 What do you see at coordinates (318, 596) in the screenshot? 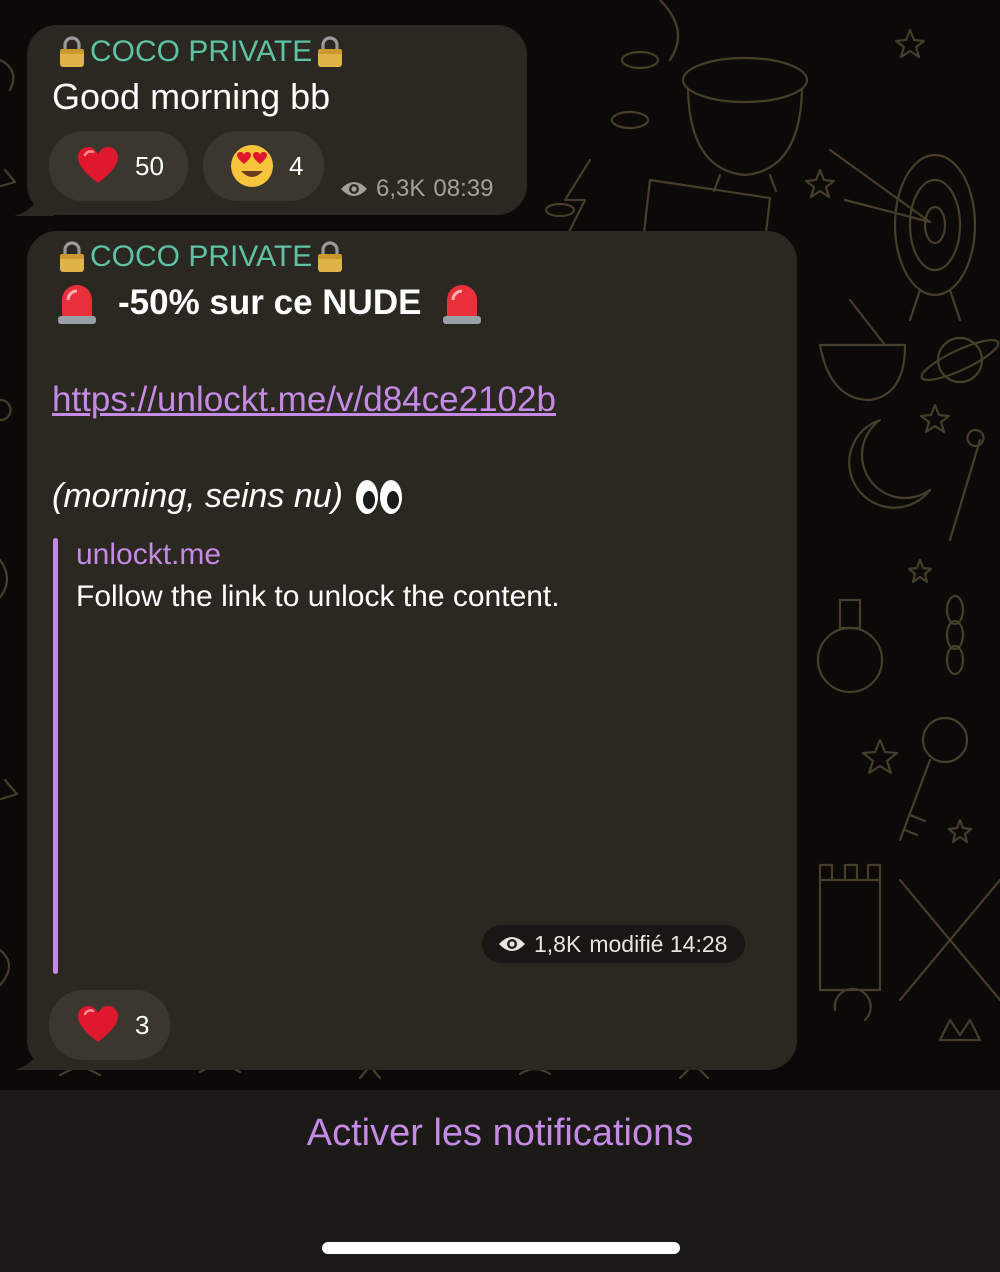
I see `link-preview-description: Follow the link to unlock the content.` at bounding box center [318, 596].